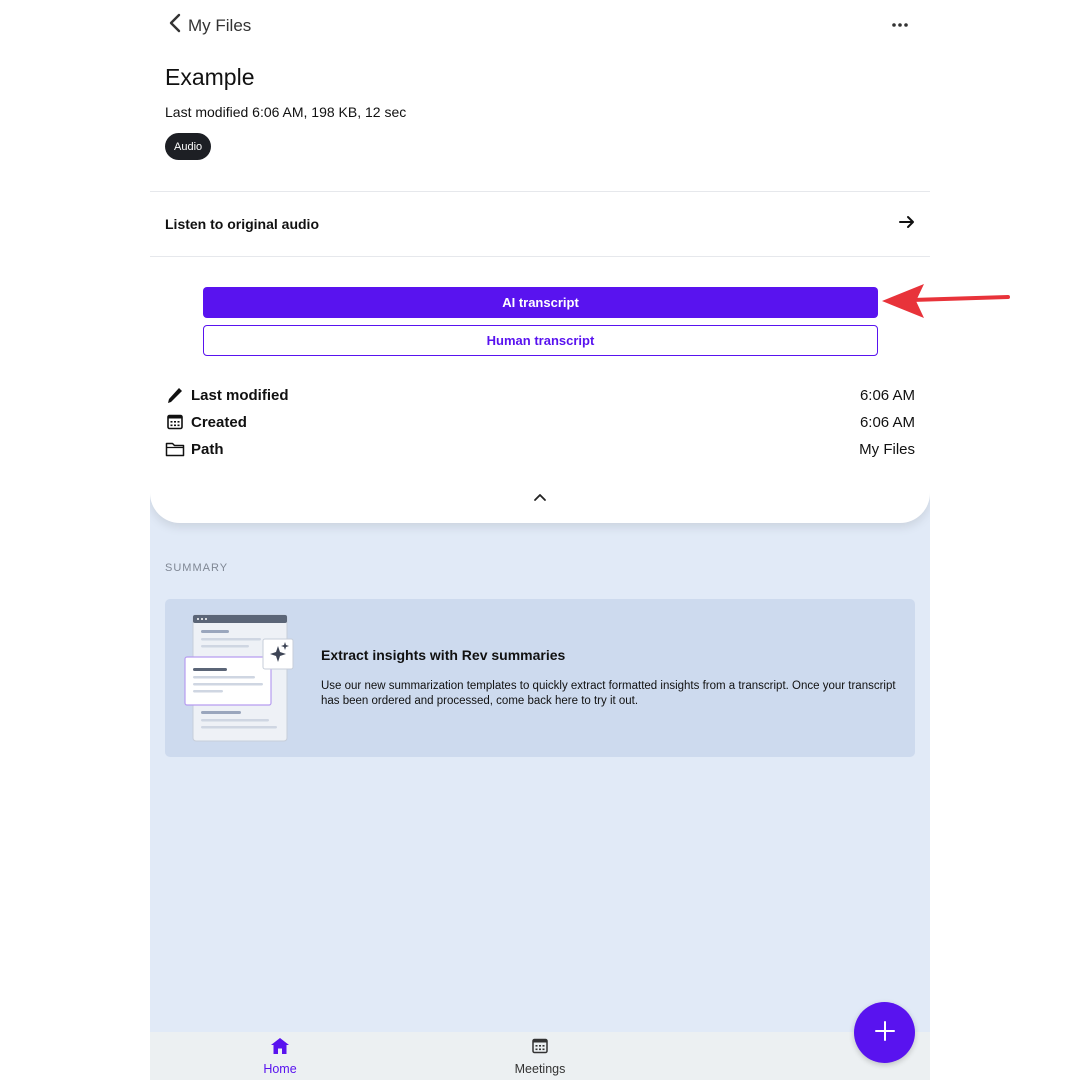 The height and width of the screenshot is (1080, 1080). Describe the element at coordinates (219, 422) in the screenshot. I see `detail-key: Created` at that location.